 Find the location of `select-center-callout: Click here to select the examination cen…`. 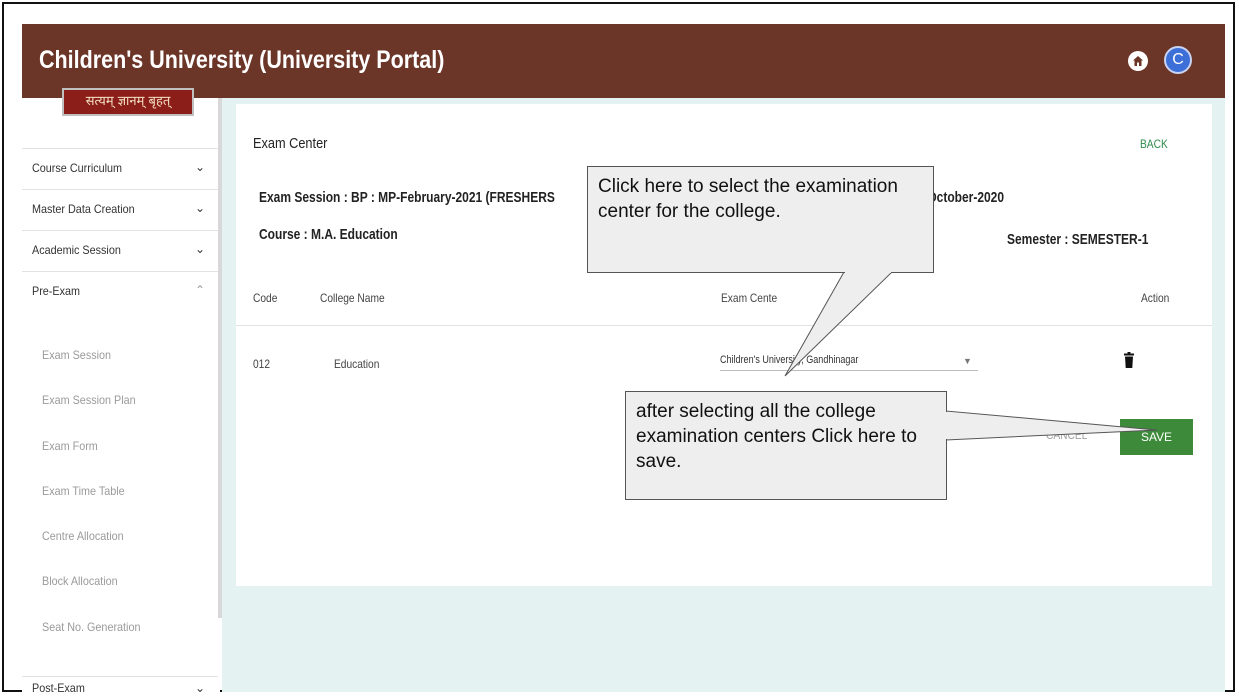

select-center-callout: Click here to select the examination cen… is located at coordinates (760, 219).